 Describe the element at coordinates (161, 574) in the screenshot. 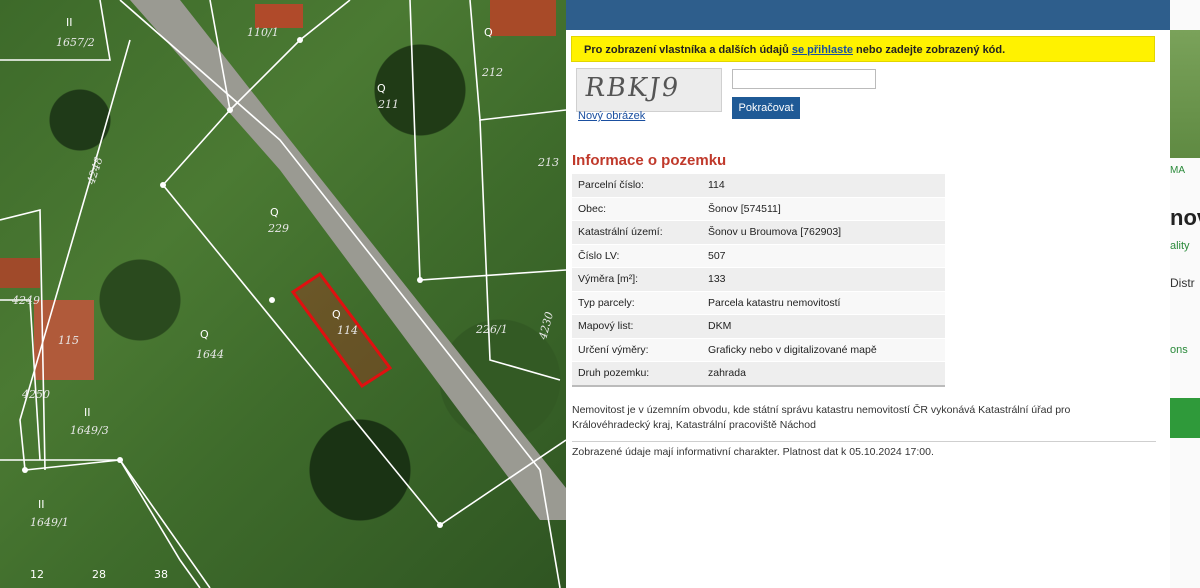

I see `scale-label: 38` at that location.